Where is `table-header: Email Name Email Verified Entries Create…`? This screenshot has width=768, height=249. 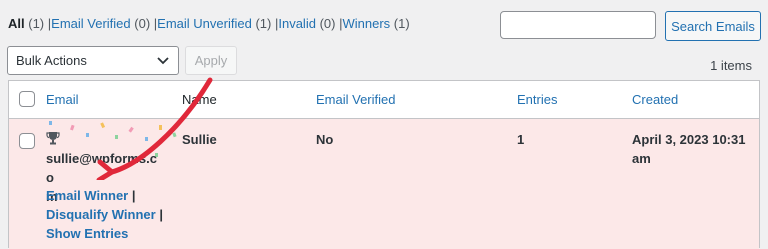 table-header: Email Name Email Verified Entries Create… is located at coordinates (384, 100).